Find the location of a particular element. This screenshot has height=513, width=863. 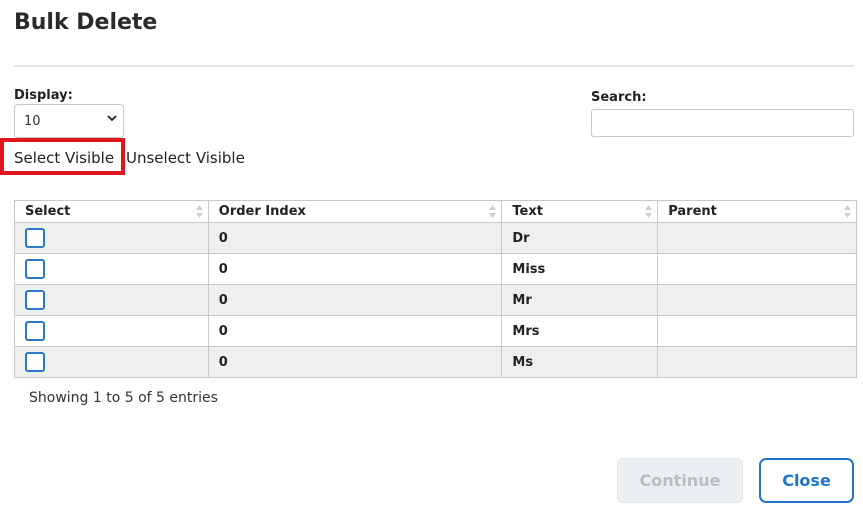

table-info: Showing 1 to 5 of 5 entries is located at coordinates (123, 398).